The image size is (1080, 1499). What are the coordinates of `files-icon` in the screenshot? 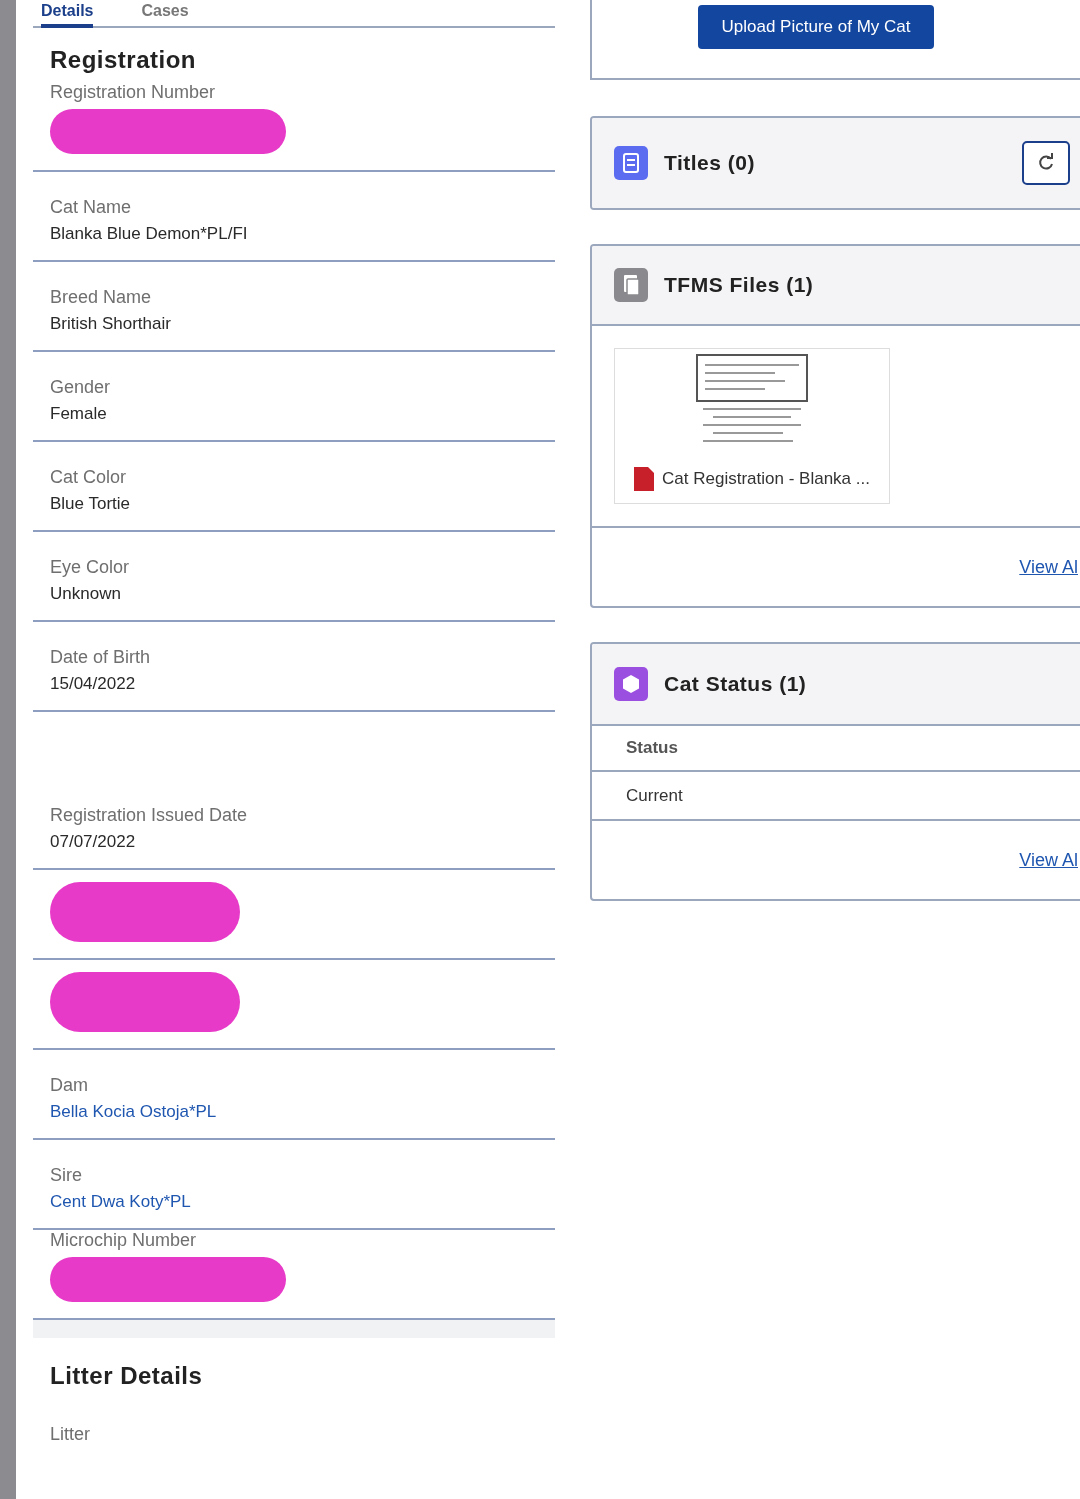 It's located at (631, 285).